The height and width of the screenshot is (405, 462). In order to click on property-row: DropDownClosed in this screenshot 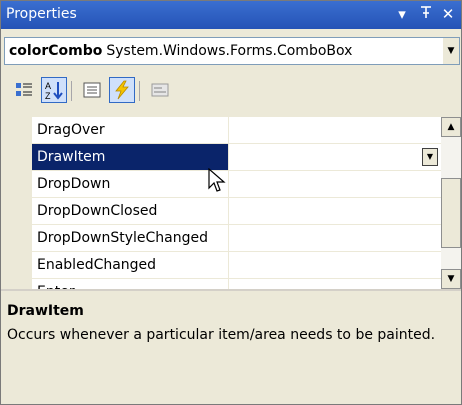, I will do `click(236, 211)`.